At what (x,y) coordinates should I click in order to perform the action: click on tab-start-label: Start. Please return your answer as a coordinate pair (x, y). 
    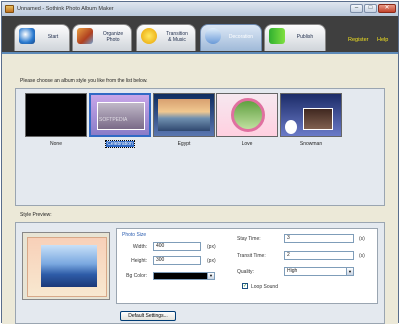
    Looking at the image, I should click on (53, 37).